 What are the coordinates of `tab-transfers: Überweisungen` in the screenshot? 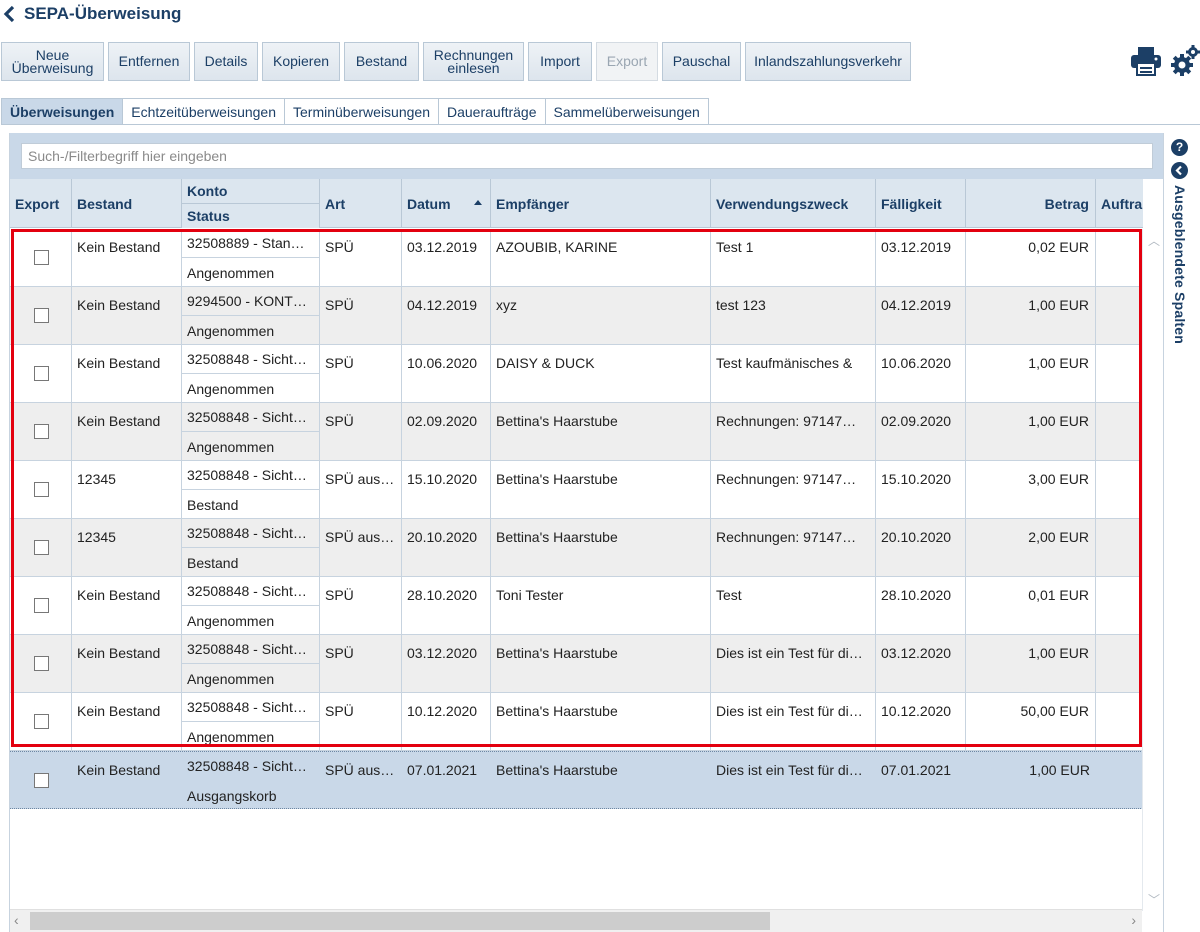 It's located at (62, 111).